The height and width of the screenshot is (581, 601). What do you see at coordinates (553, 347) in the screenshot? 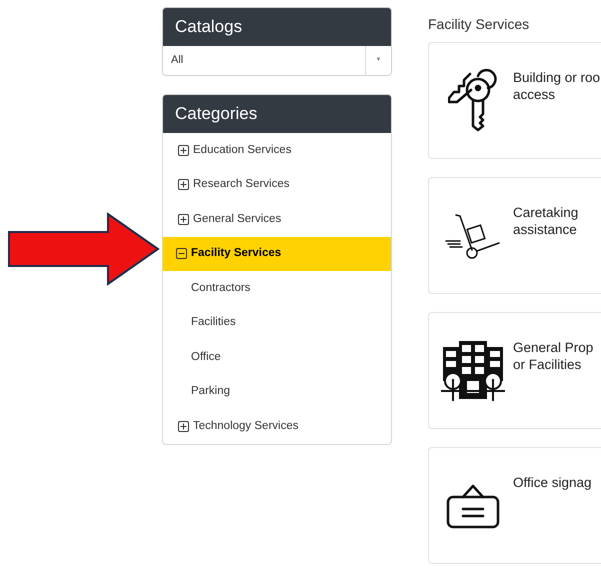
I see `card-title: General Prop` at bounding box center [553, 347].